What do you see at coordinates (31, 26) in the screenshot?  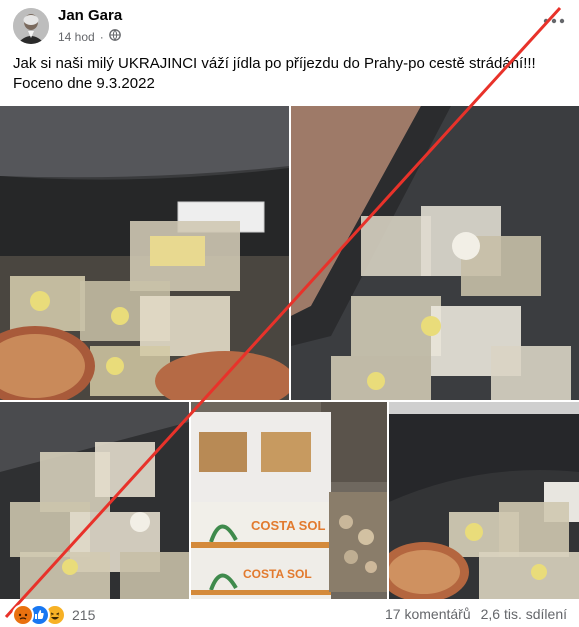 I see `author-avatar` at bounding box center [31, 26].